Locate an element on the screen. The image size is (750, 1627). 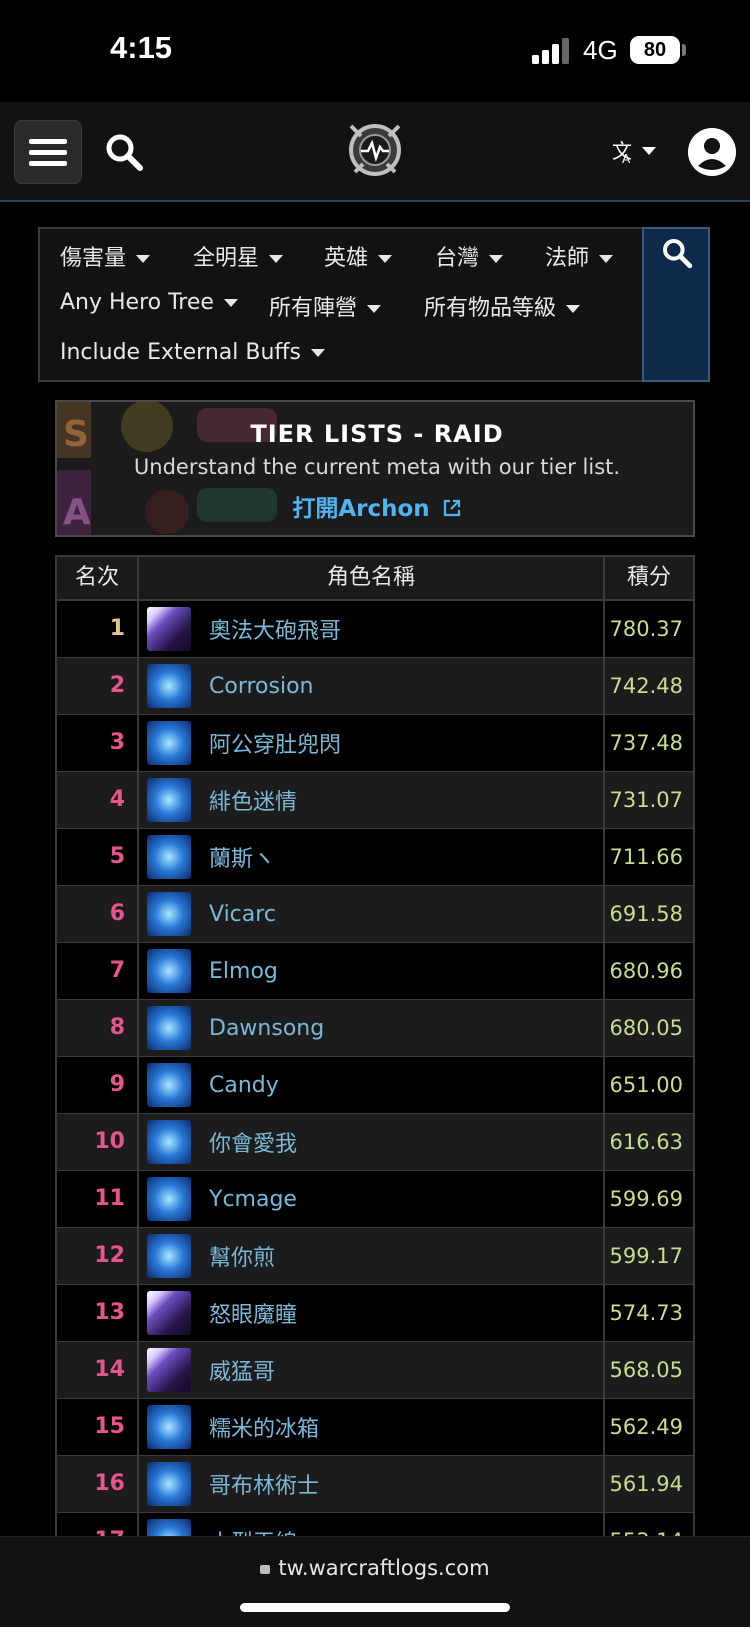
character-name-link: 怒眼魔瞳 is located at coordinates (253, 1313).